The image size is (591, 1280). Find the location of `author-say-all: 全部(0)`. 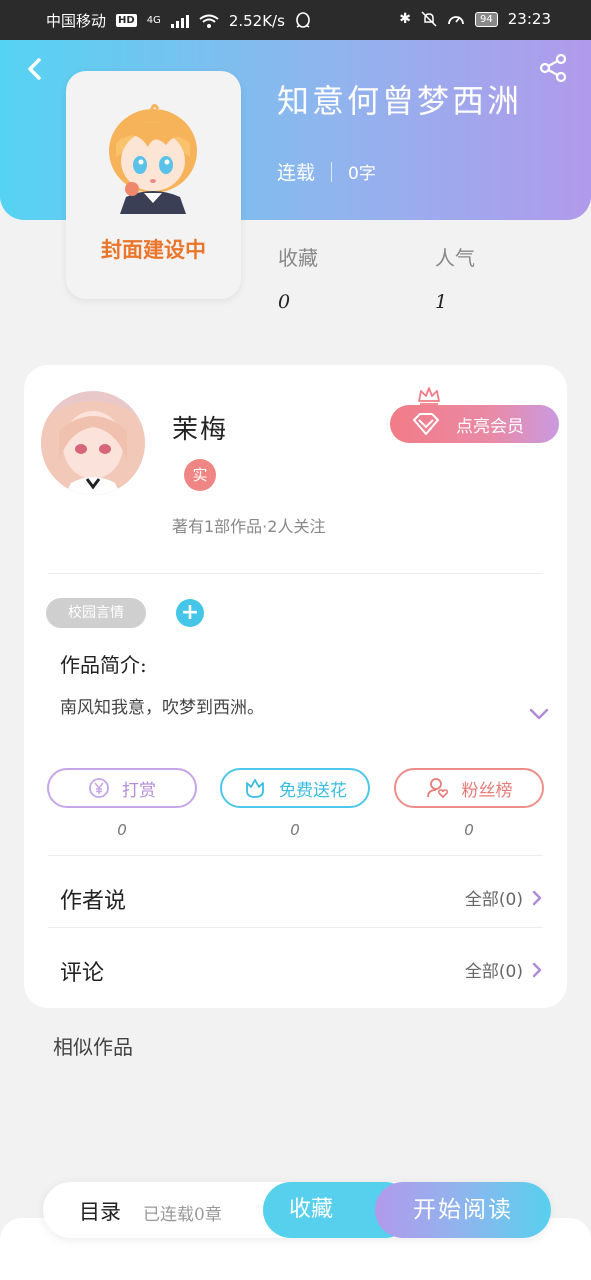

author-say-all: 全部(0) is located at coordinates (504, 897).